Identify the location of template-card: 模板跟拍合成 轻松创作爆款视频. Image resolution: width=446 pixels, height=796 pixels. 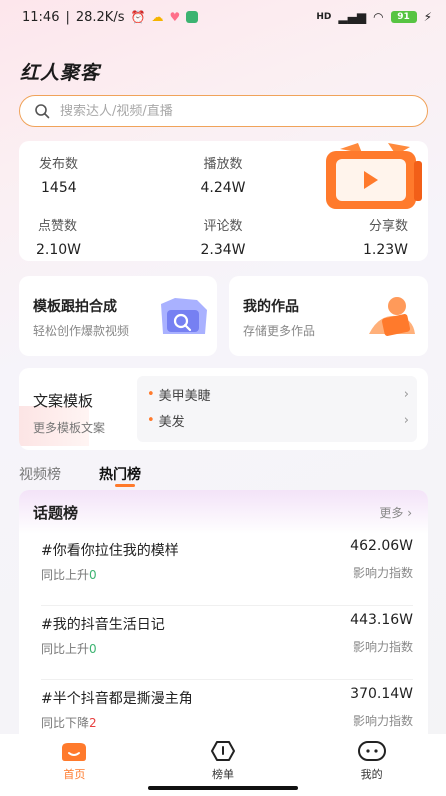
(118, 316).